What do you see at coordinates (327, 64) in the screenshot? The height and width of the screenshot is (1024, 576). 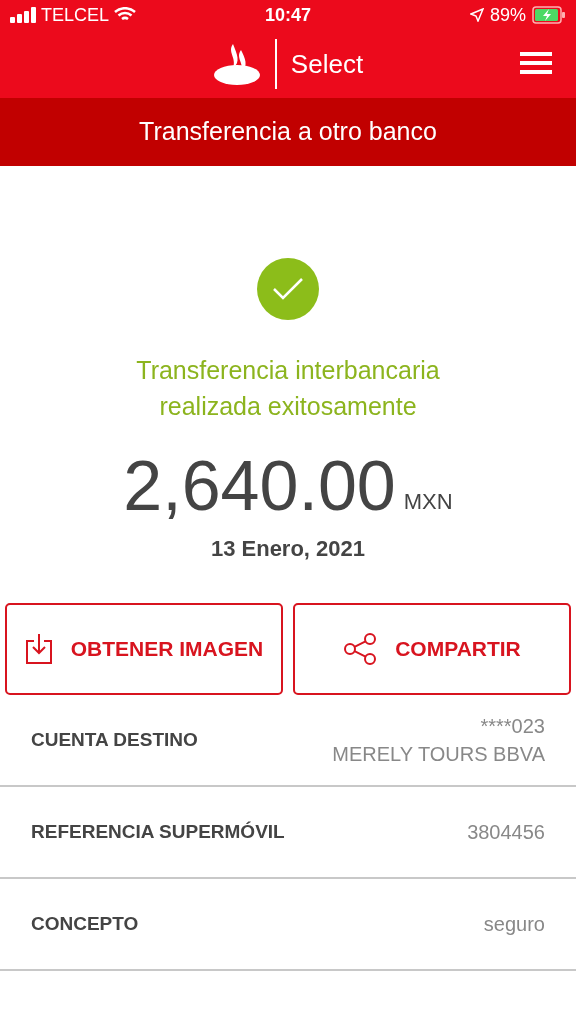 I see `brand-name: Select` at bounding box center [327, 64].